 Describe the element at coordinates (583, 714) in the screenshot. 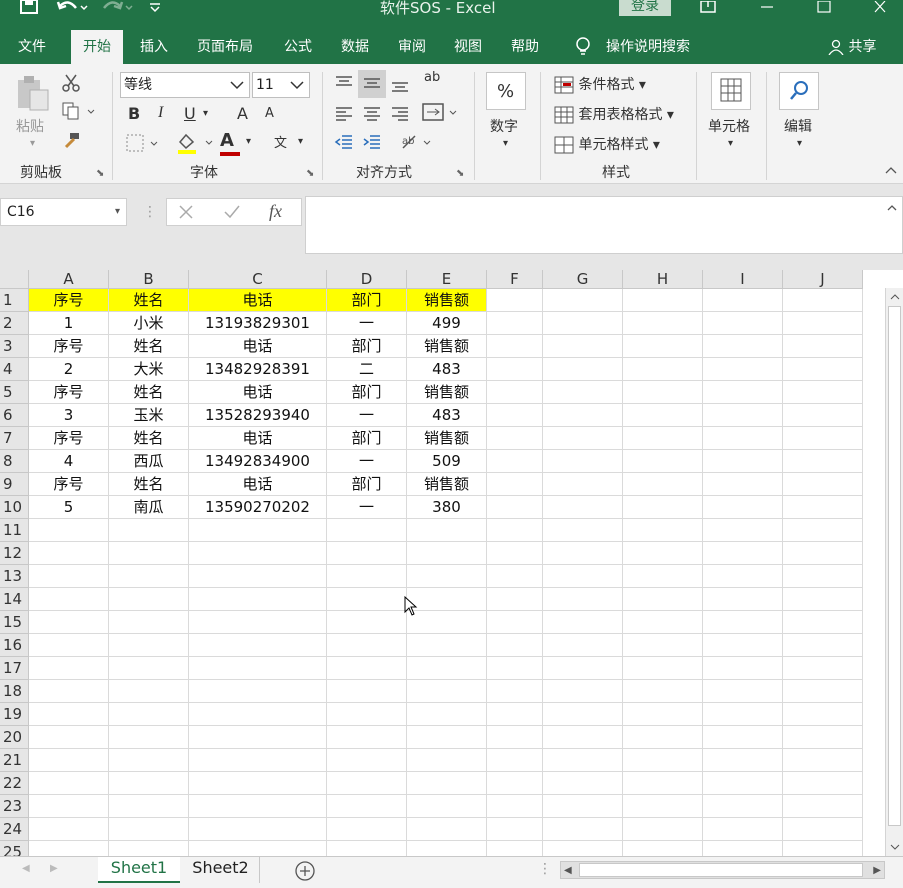

I see `cell-g19` at that location.